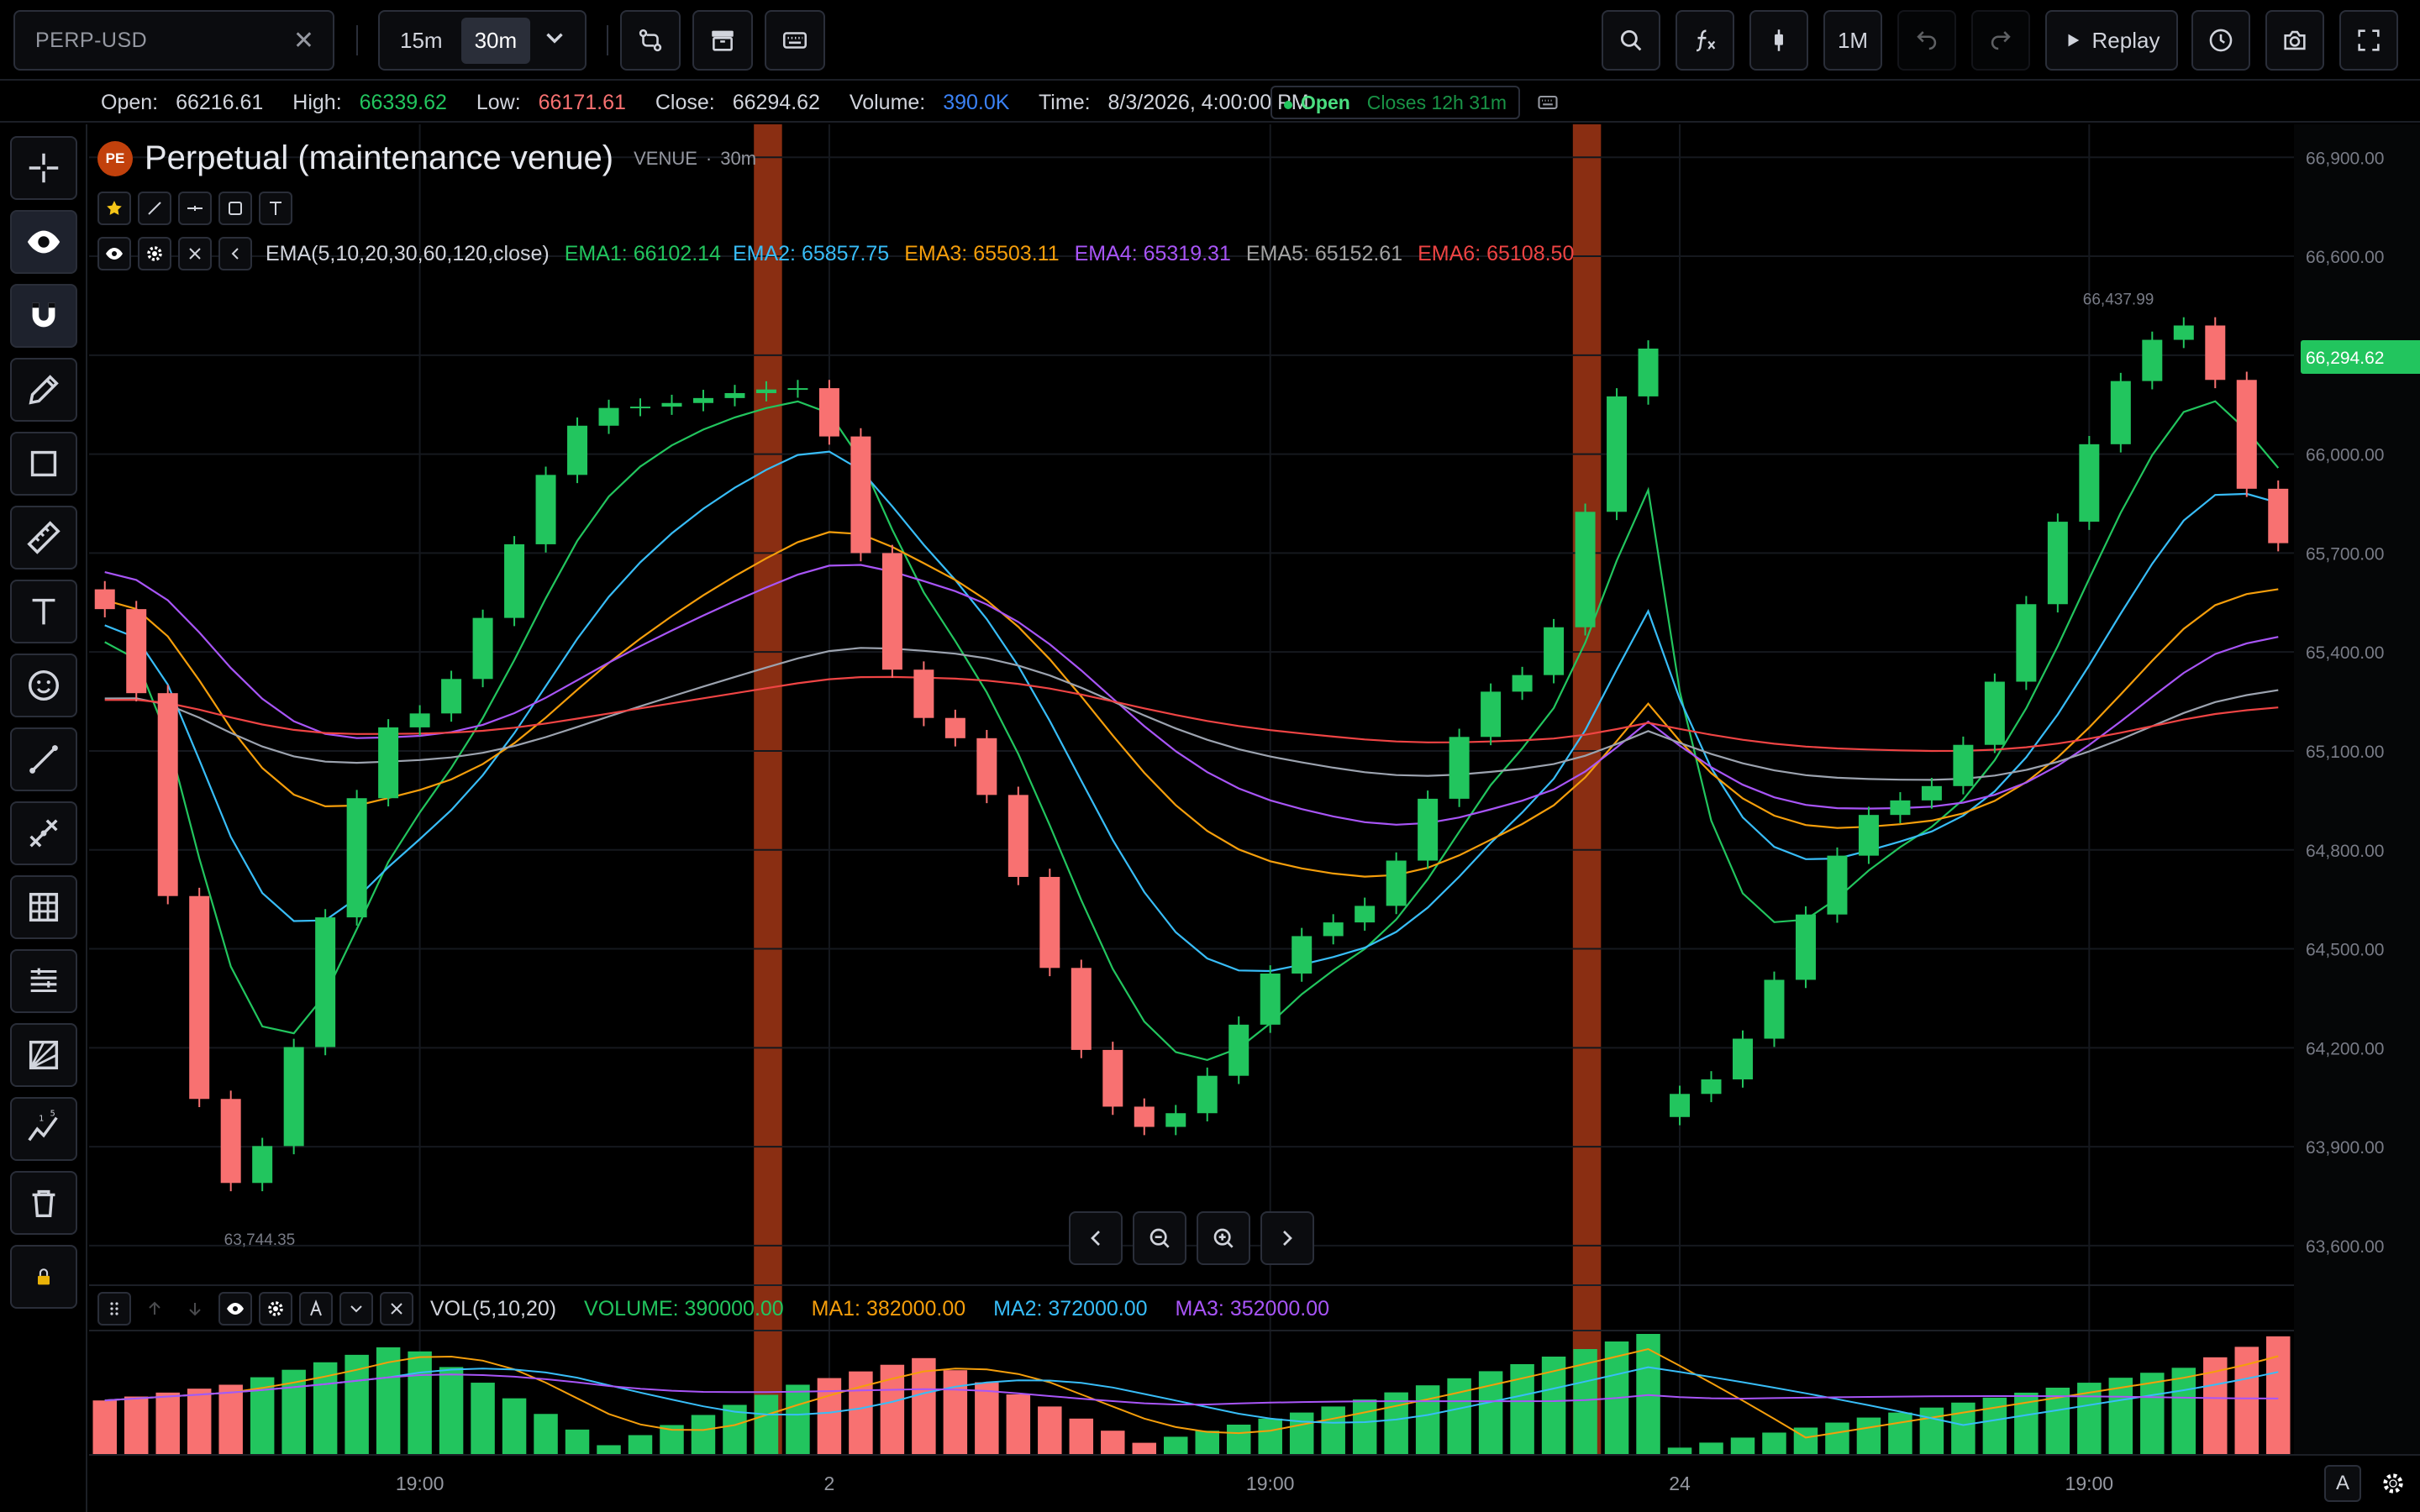 The width and height of the screenshot is (2420, 1512). I want to click on emoji-tool, so click(43, 685).